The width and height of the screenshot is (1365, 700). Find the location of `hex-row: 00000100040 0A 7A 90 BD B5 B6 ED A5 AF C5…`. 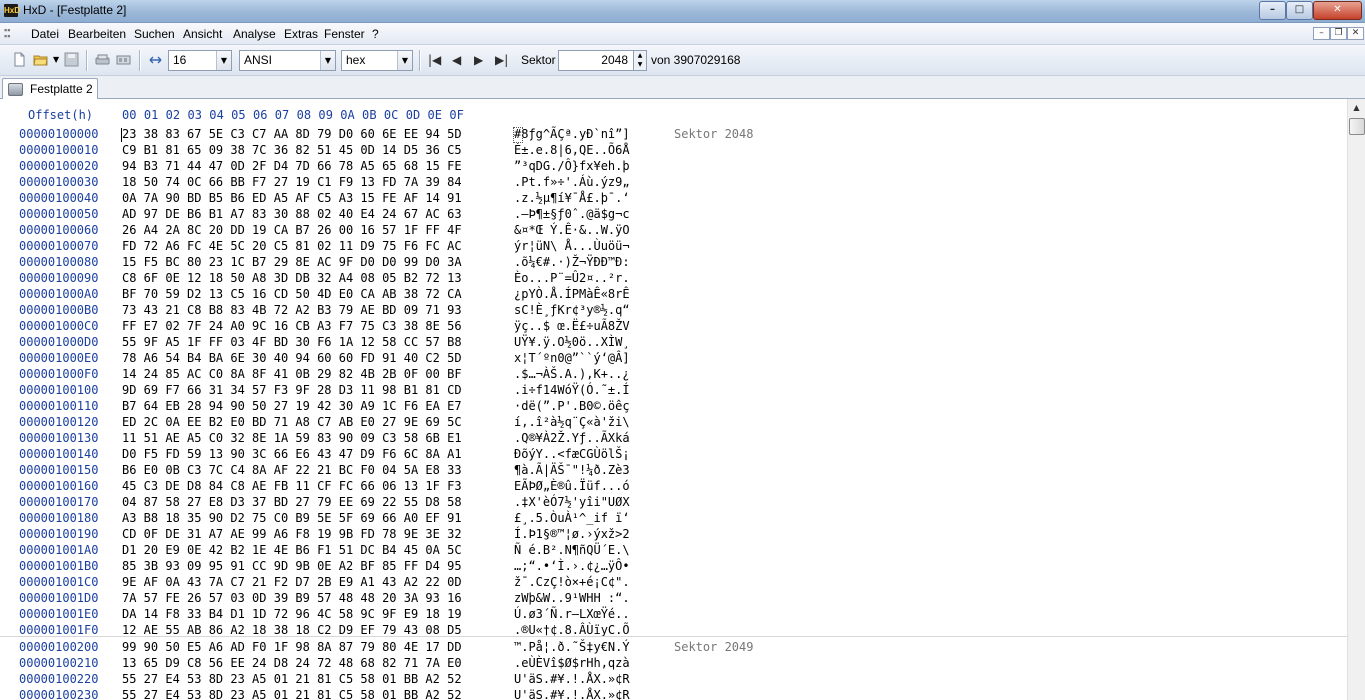

hex-row: 00000100040 0A 7A 90 BD B5 B6 ED A5 AF C5… is located at coordinates (673, 198).